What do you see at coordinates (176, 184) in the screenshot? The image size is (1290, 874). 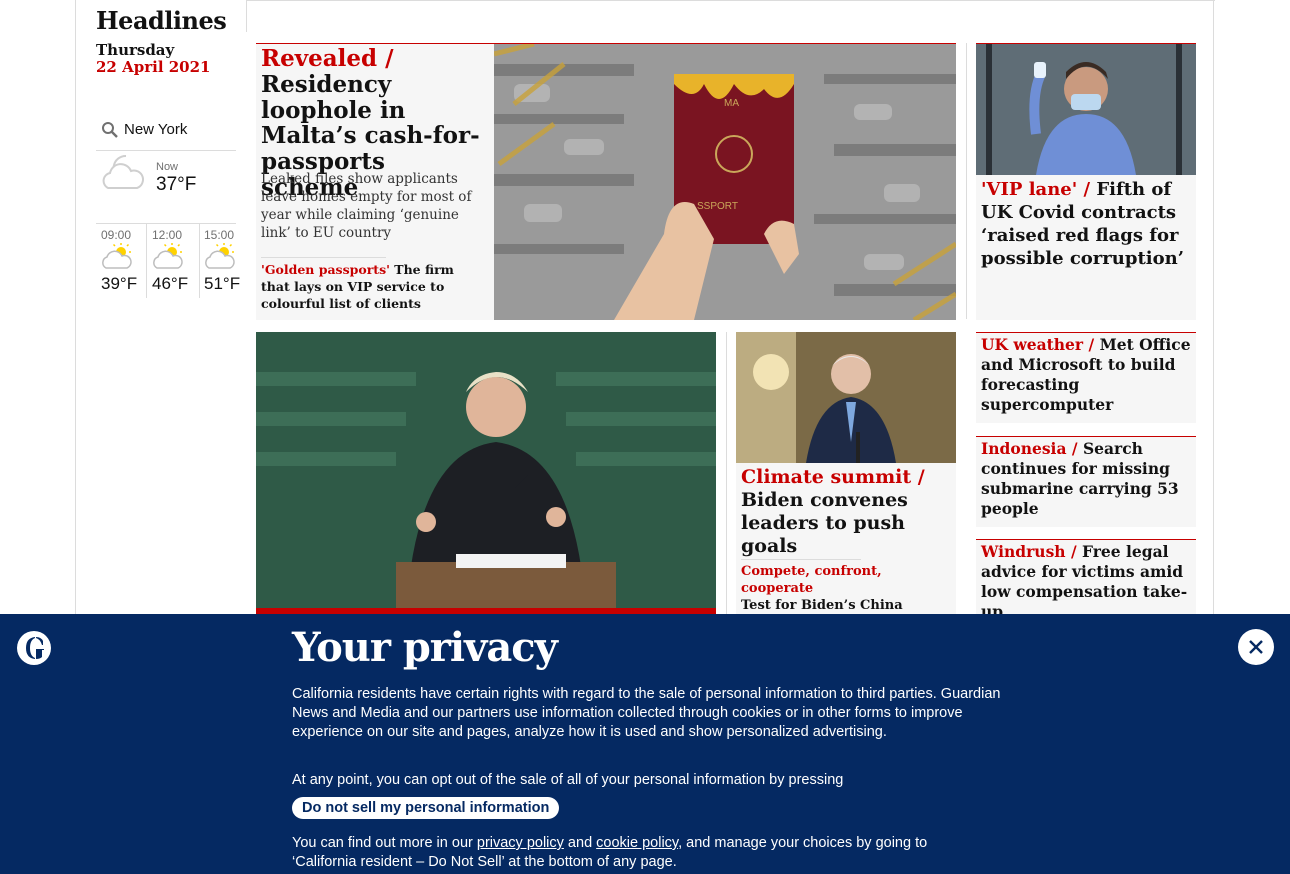 I see `now-temp: 37°F` at bounding box center [176, 184].